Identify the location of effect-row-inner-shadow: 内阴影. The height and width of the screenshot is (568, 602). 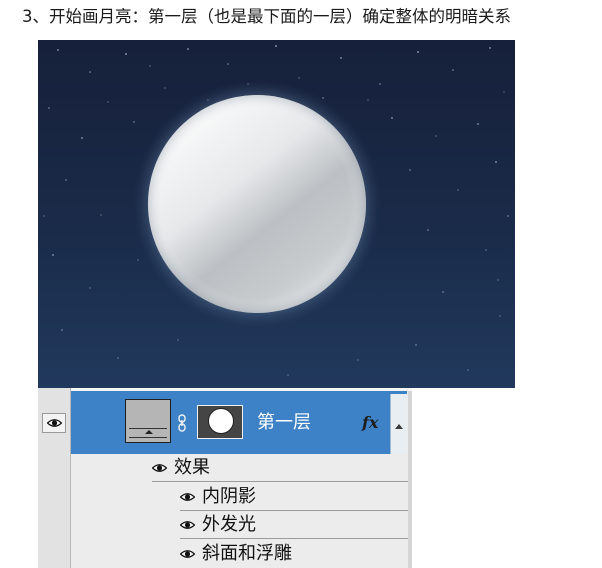
(294, 497).